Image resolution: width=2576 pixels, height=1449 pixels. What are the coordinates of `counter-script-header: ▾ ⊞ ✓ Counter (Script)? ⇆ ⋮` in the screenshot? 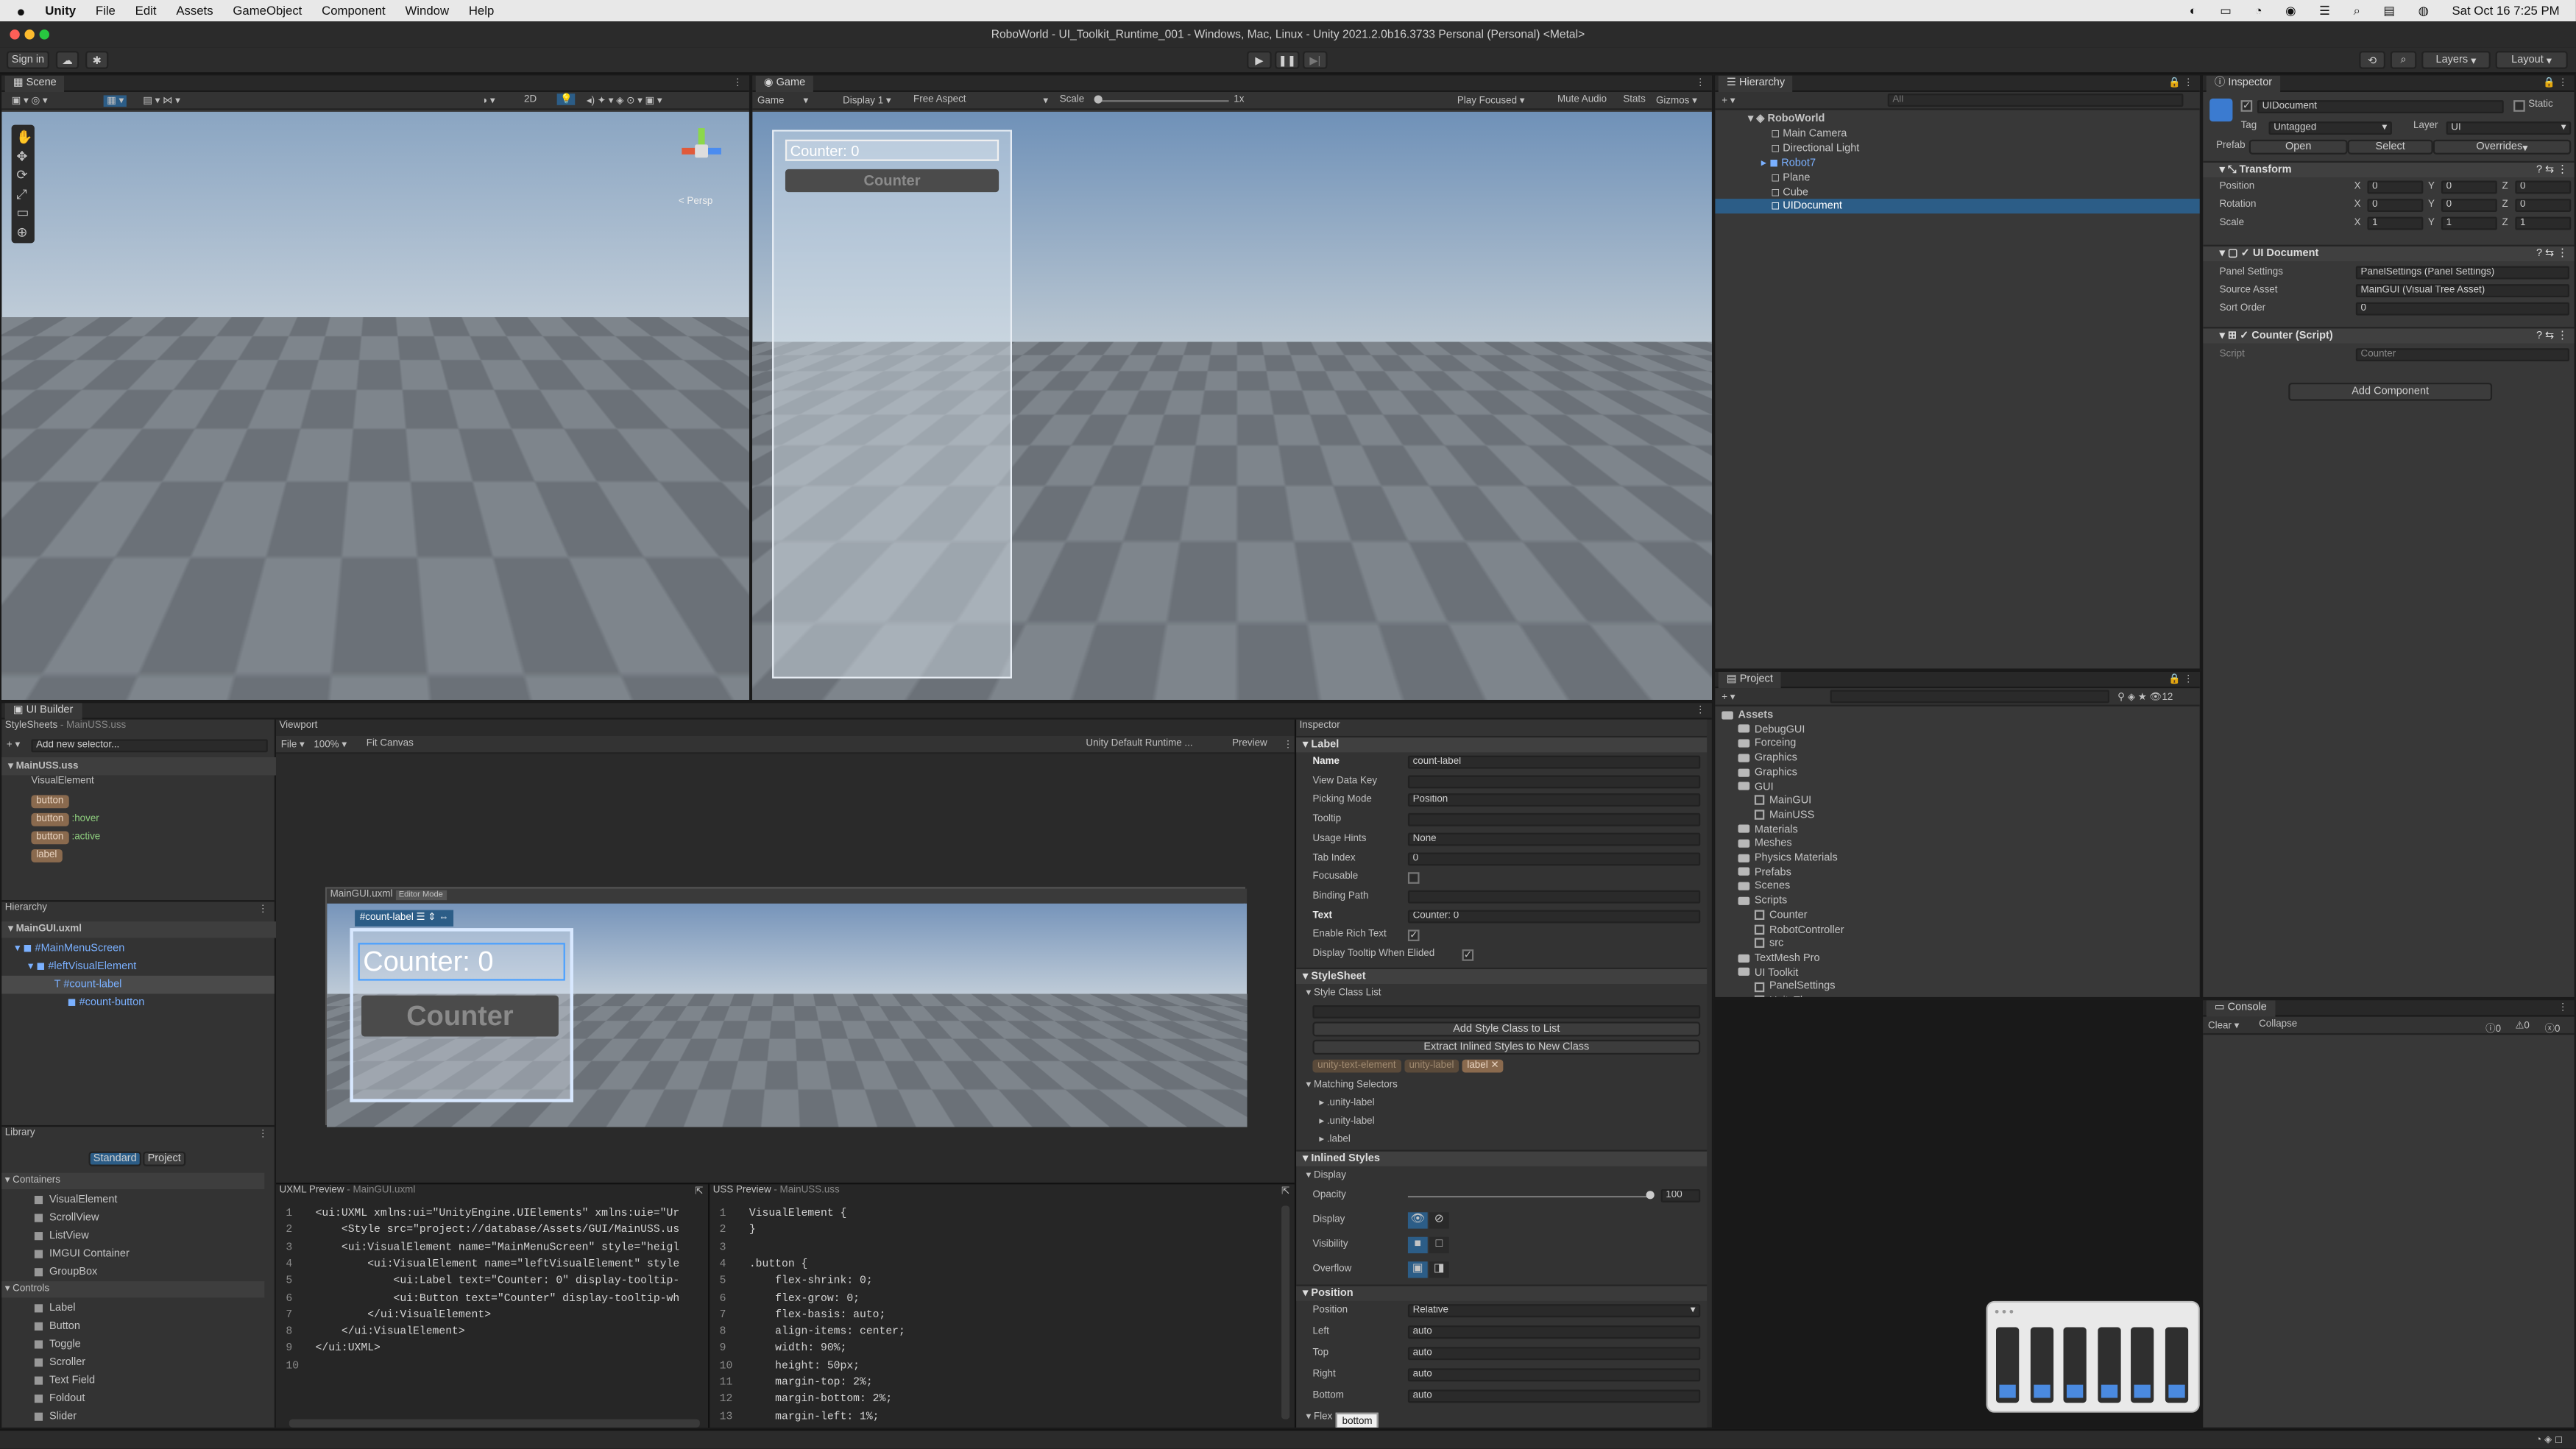 It's located at (2389, 335).